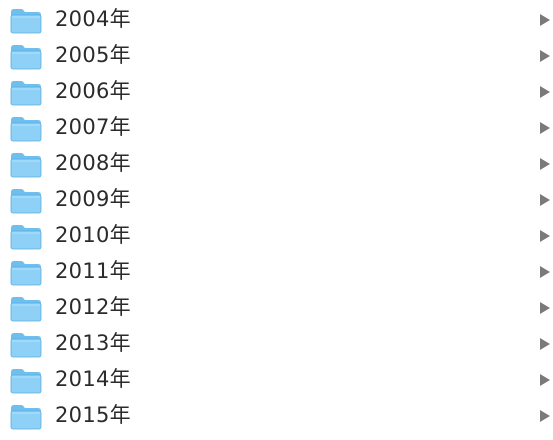 Image resolution: width=553 pixels, height=440 pixels. What do you see at coordinates (276, 379) in the screenshot?
I see `folder-row: 2014年` at bounding box center [276, 379].